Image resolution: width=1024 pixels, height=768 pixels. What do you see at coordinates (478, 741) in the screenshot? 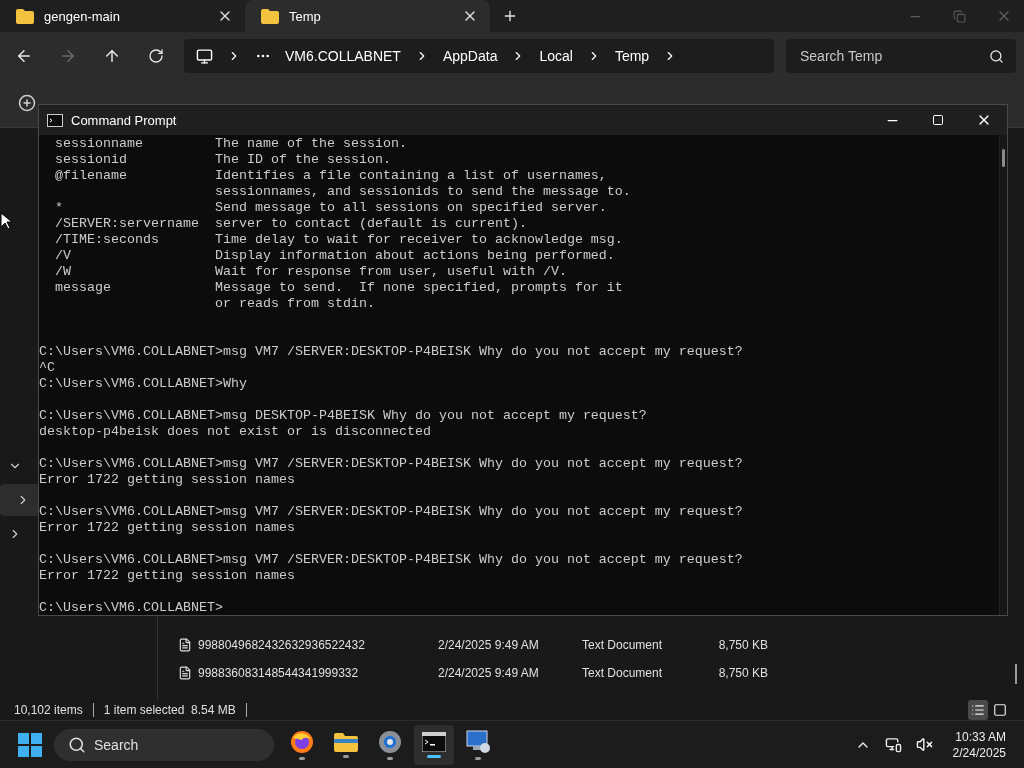
I see `remote-desktop-icon` at bounding box center [478, 741].